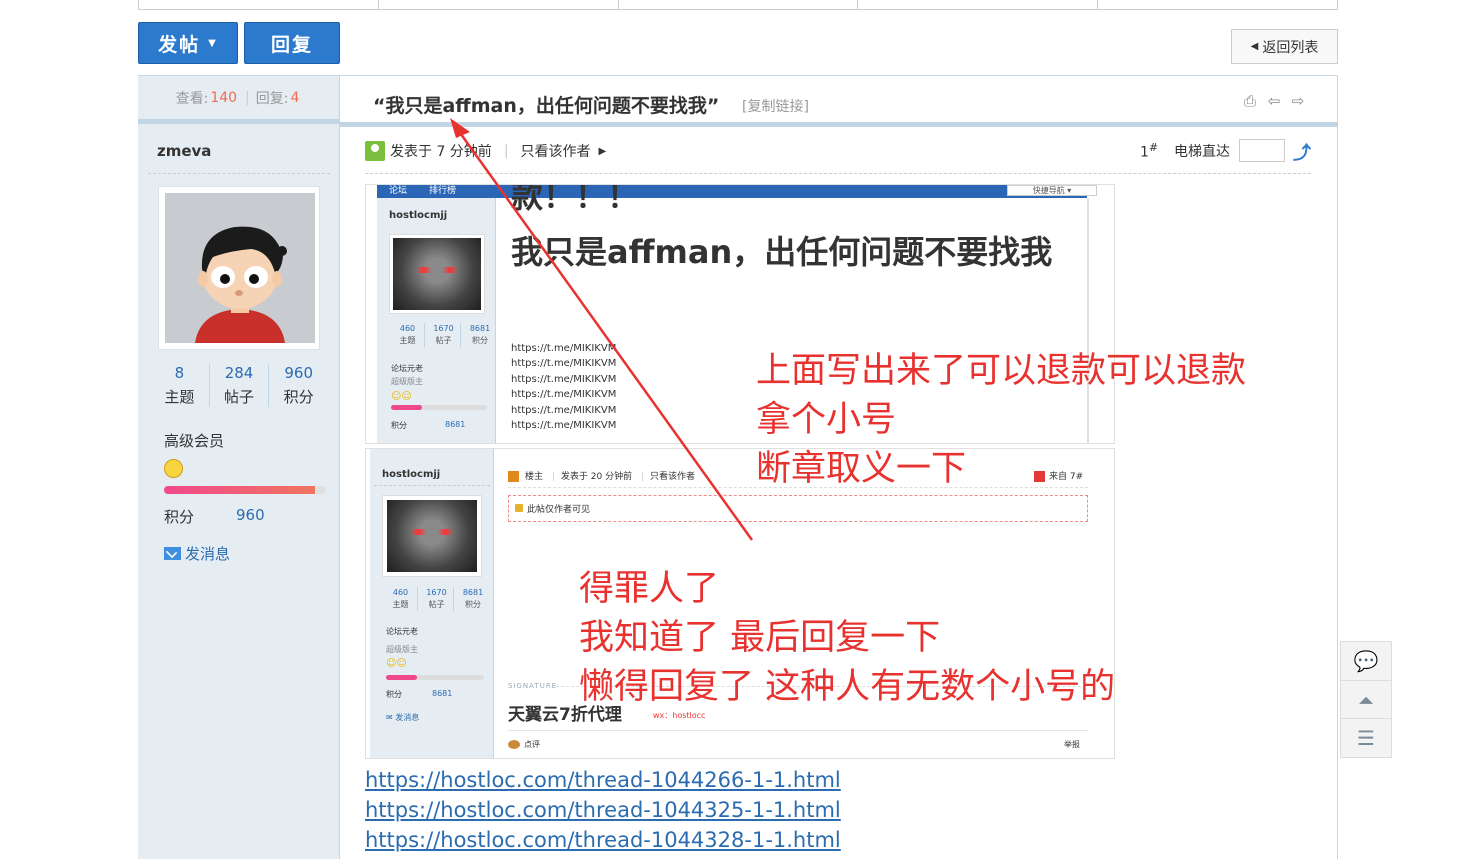 The height and width of the screenshot is (859, 1457). Describe the element at coordinates (172, 553) in the screenshot. I see `message-icon` at that location.